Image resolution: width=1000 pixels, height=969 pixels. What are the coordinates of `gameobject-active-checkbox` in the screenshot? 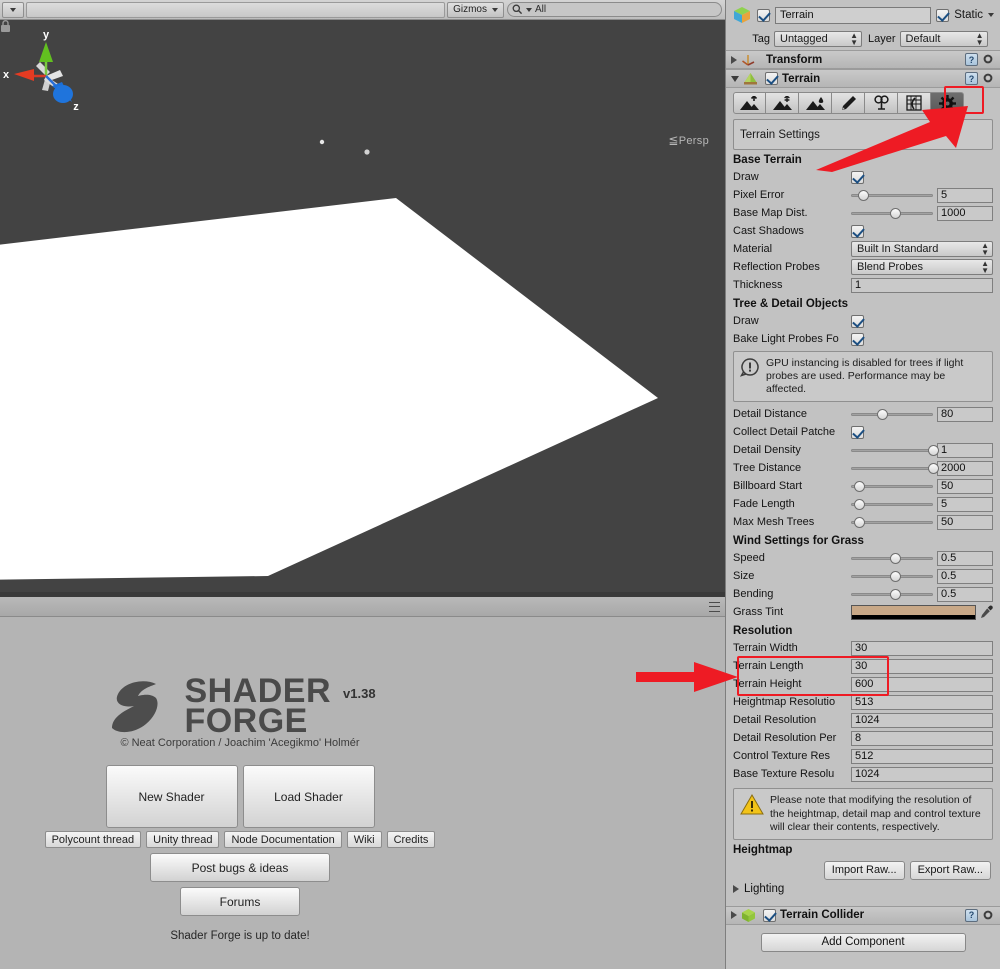 It's located at (763, 15).